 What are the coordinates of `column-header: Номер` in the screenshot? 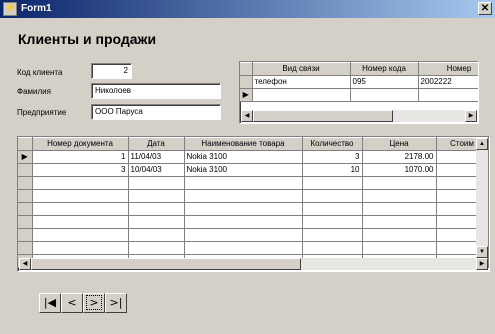 It's located at (448, 69).